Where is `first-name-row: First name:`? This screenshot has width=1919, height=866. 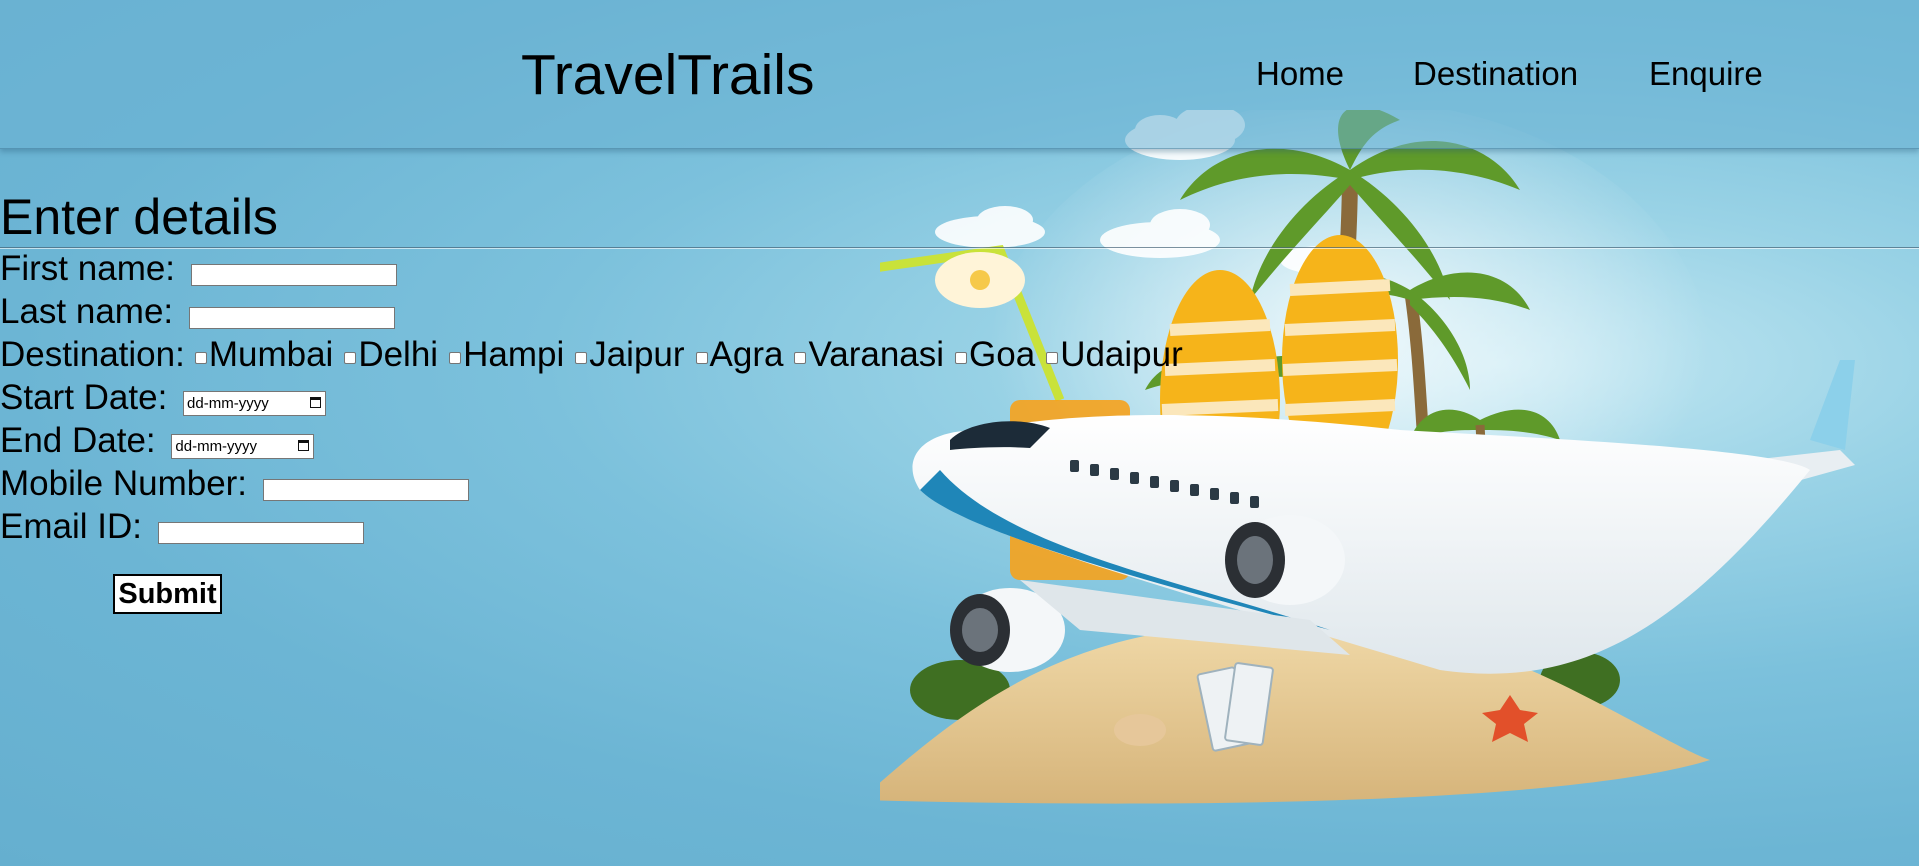 first-name-row: First name: is located at coordinates (198, 269).